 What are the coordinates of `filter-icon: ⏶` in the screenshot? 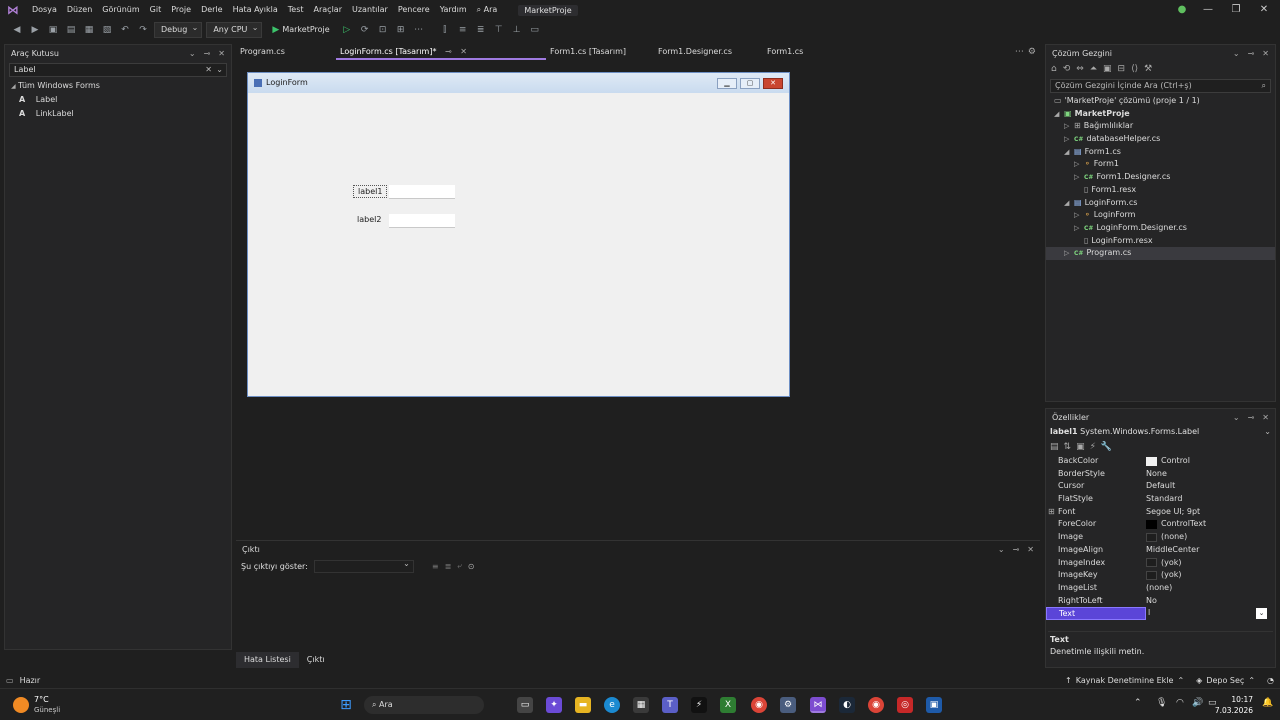 It's located at (1093, 69).